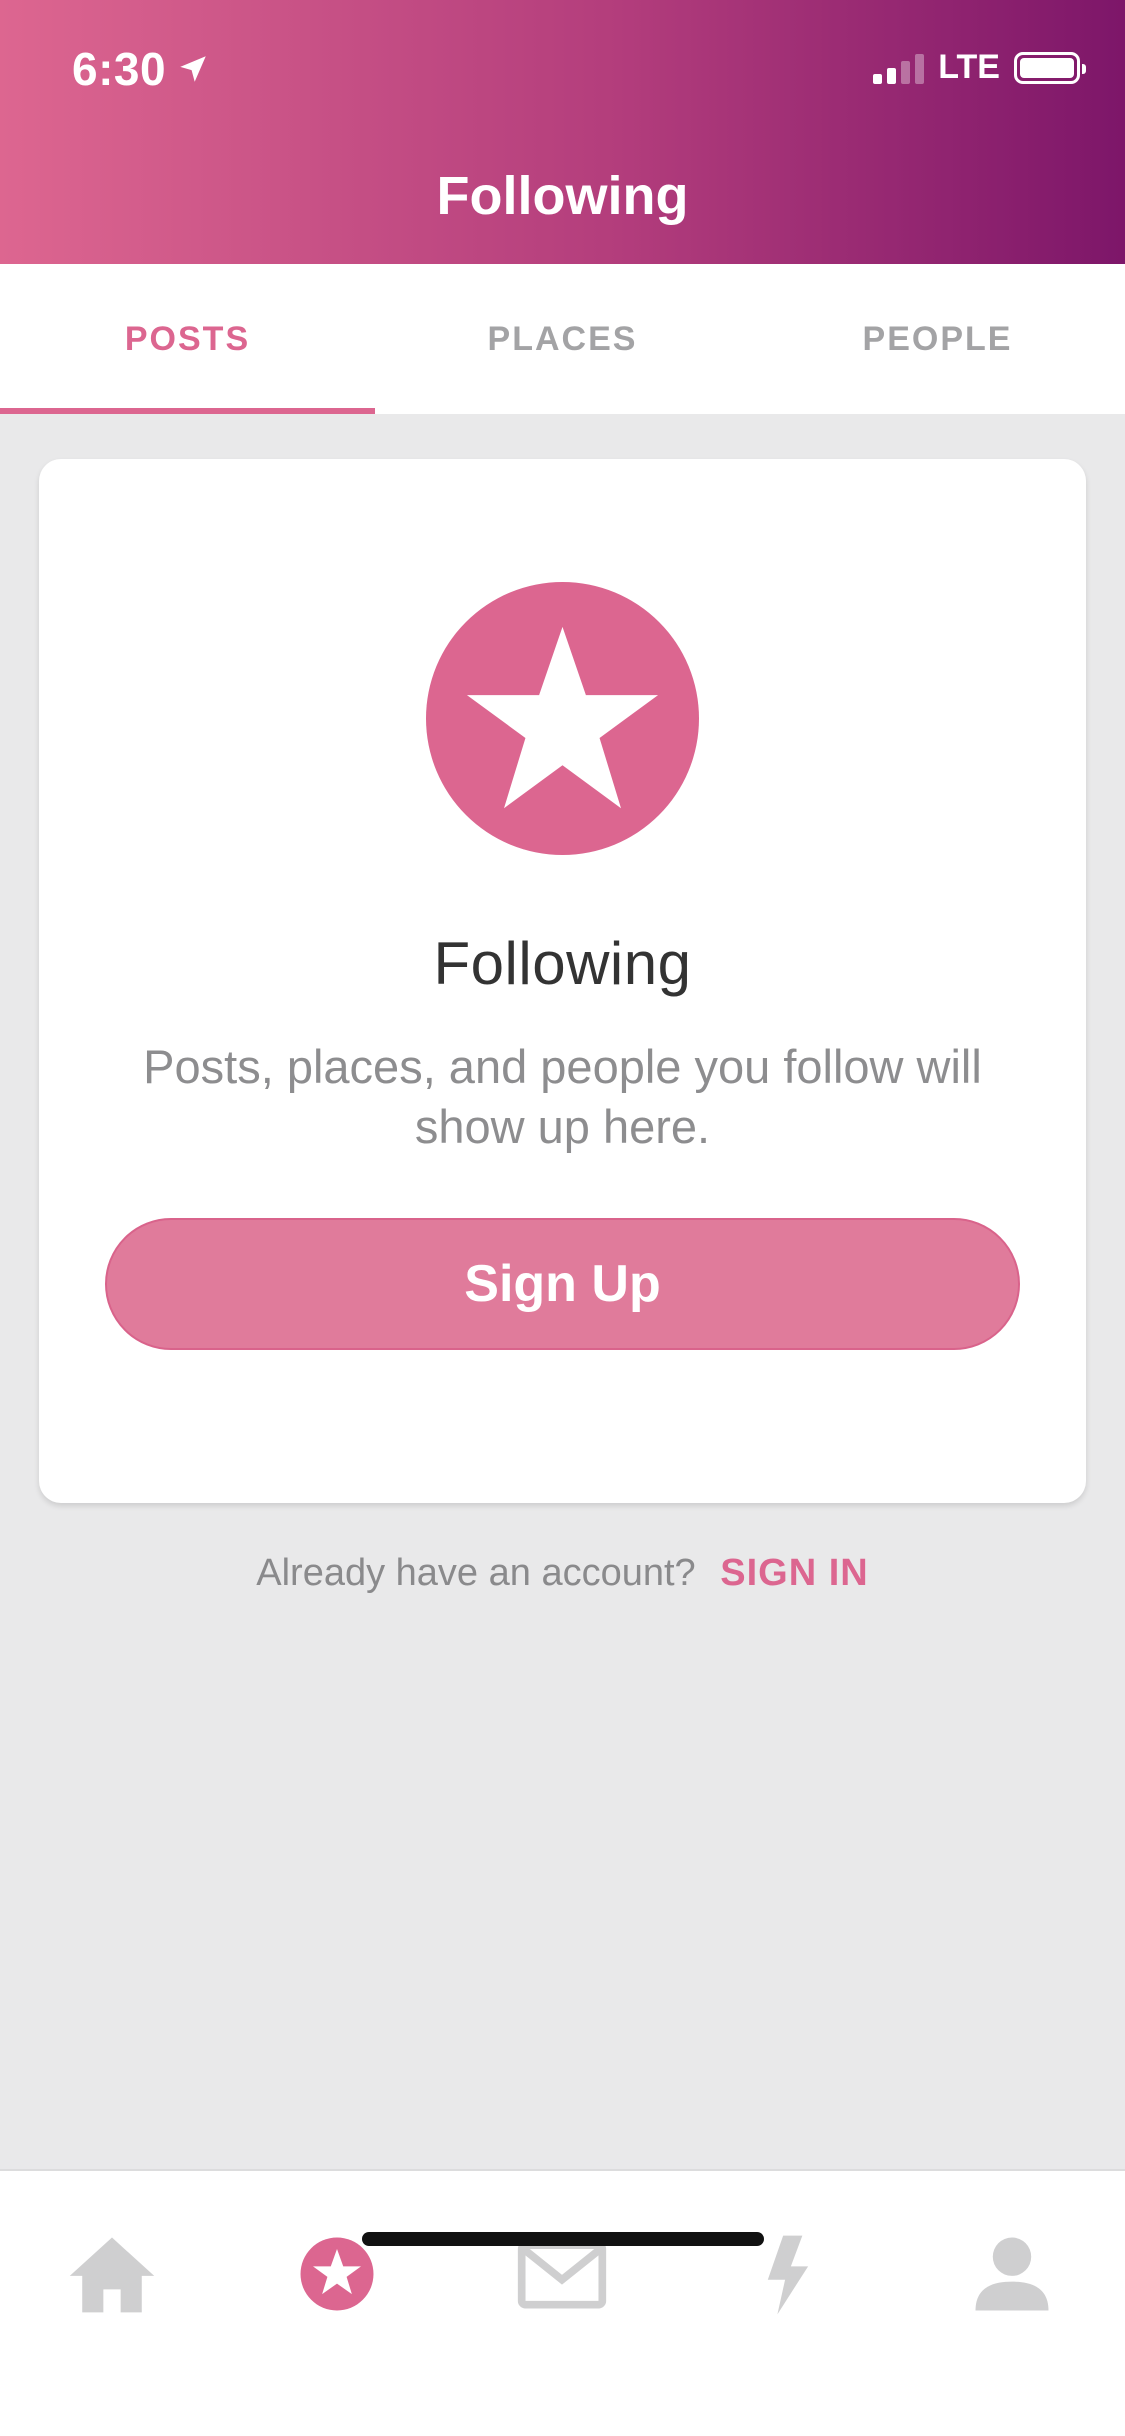 The image size is (1125, 2436). Describe the element at coordinates (193, 69) in the screenshot. I see `location-arrow-icon` at that location.